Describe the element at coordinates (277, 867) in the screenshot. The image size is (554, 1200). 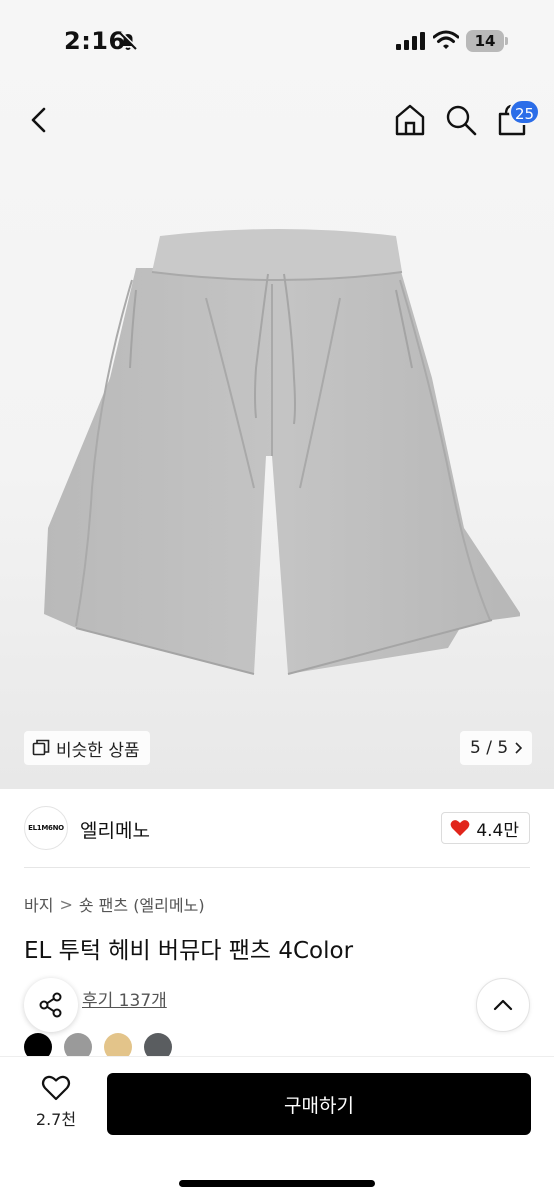
I see `divider` at that location.